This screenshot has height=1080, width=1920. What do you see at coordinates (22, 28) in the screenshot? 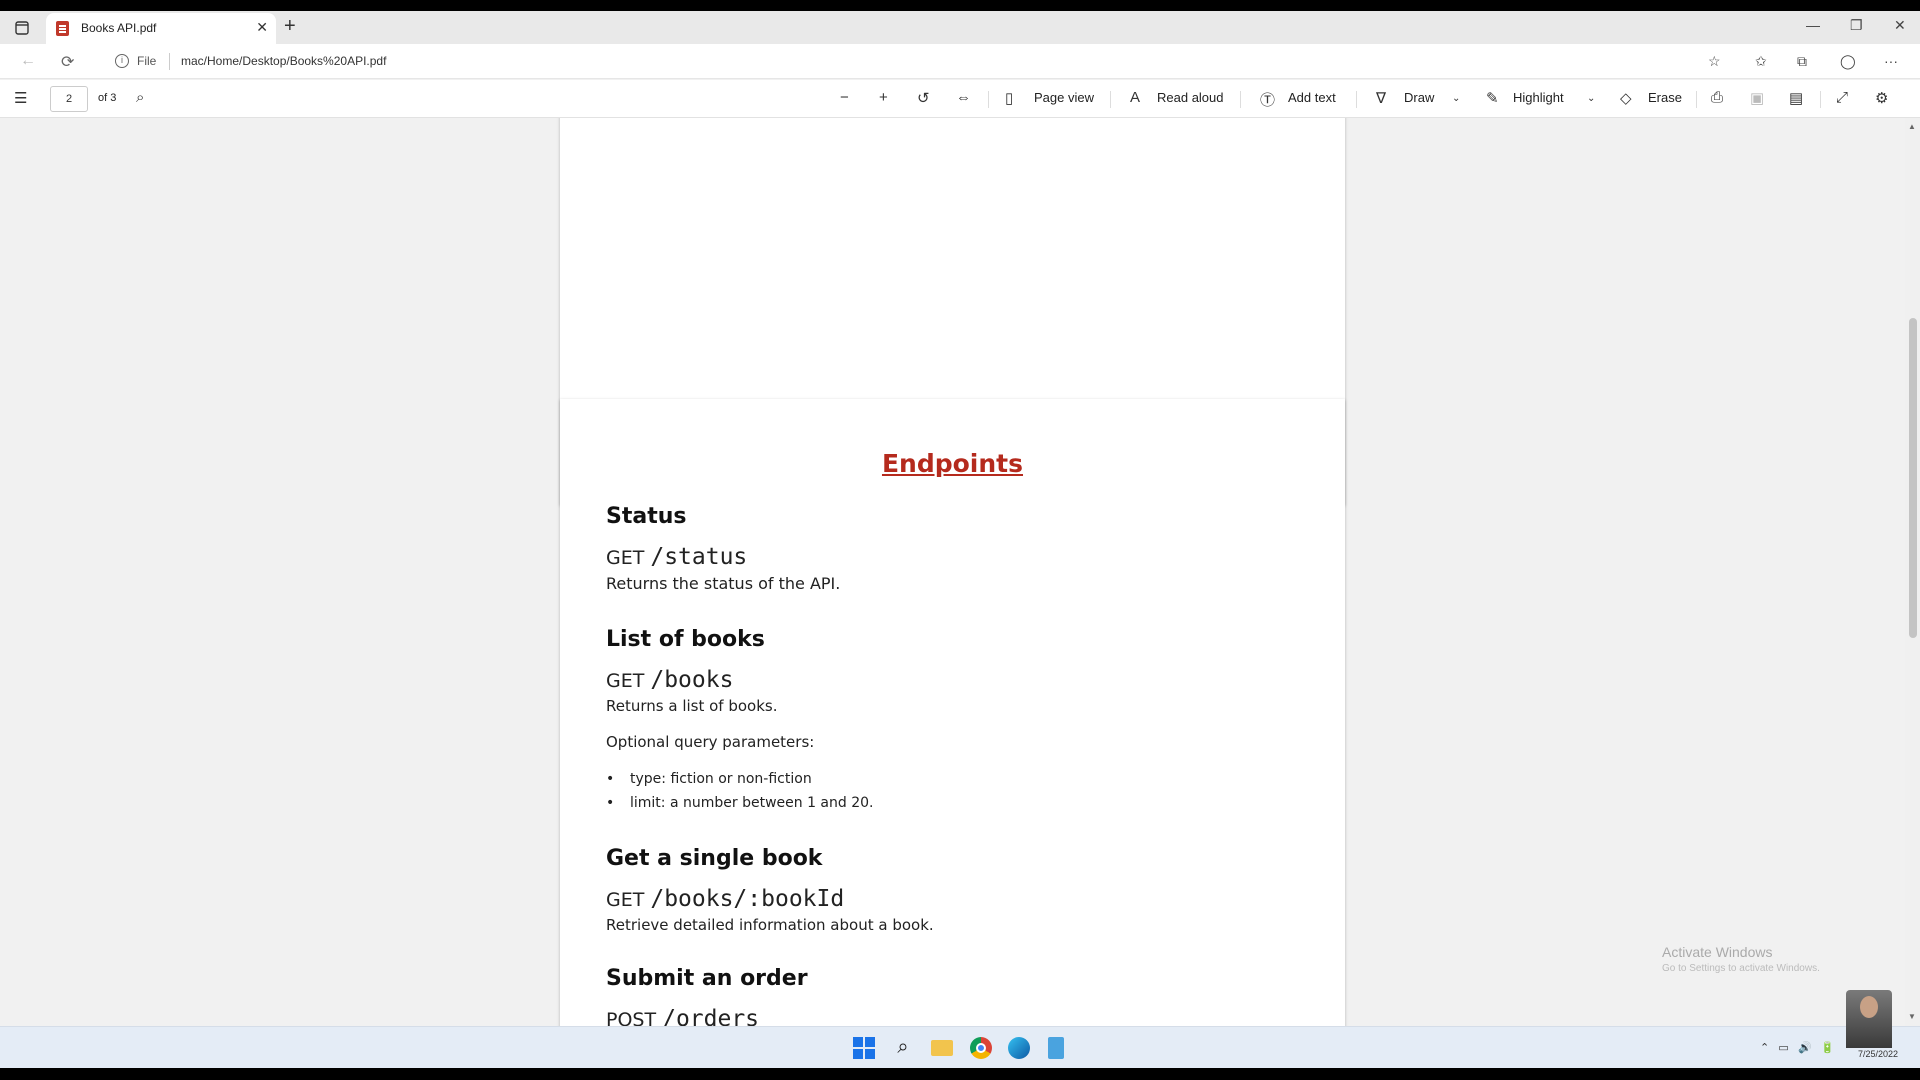
I see `tab-actions-icon` at bounding box center [22, 28].